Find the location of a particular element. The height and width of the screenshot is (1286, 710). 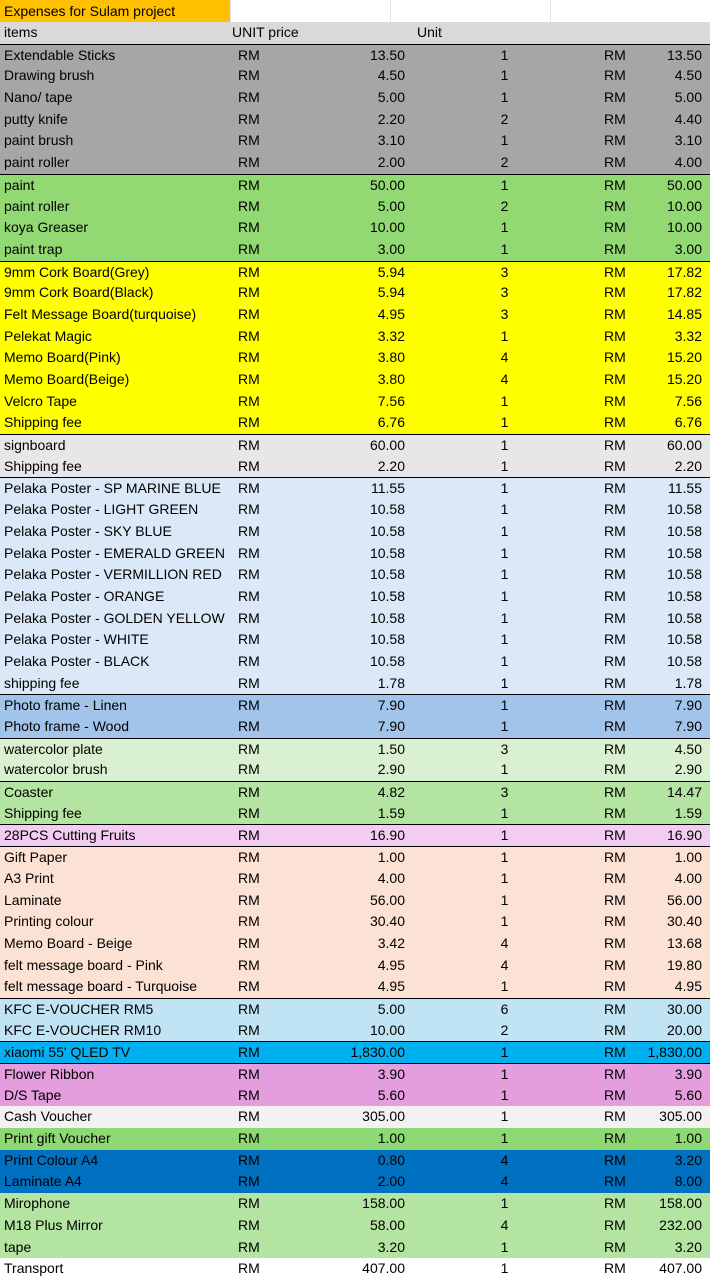

item-cell: felt message board - Turquoise is located at coordinates (116, 987).